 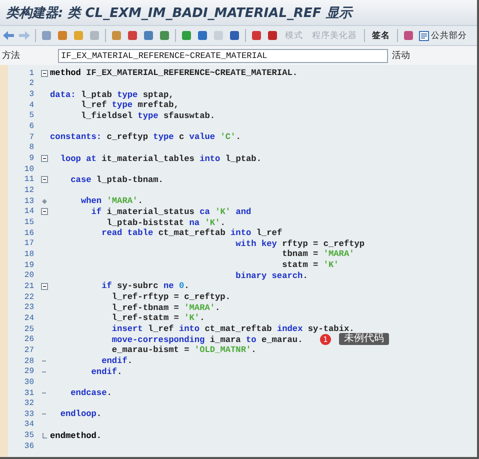 I want to click on line-number: 11, so click(x=29, y=179).